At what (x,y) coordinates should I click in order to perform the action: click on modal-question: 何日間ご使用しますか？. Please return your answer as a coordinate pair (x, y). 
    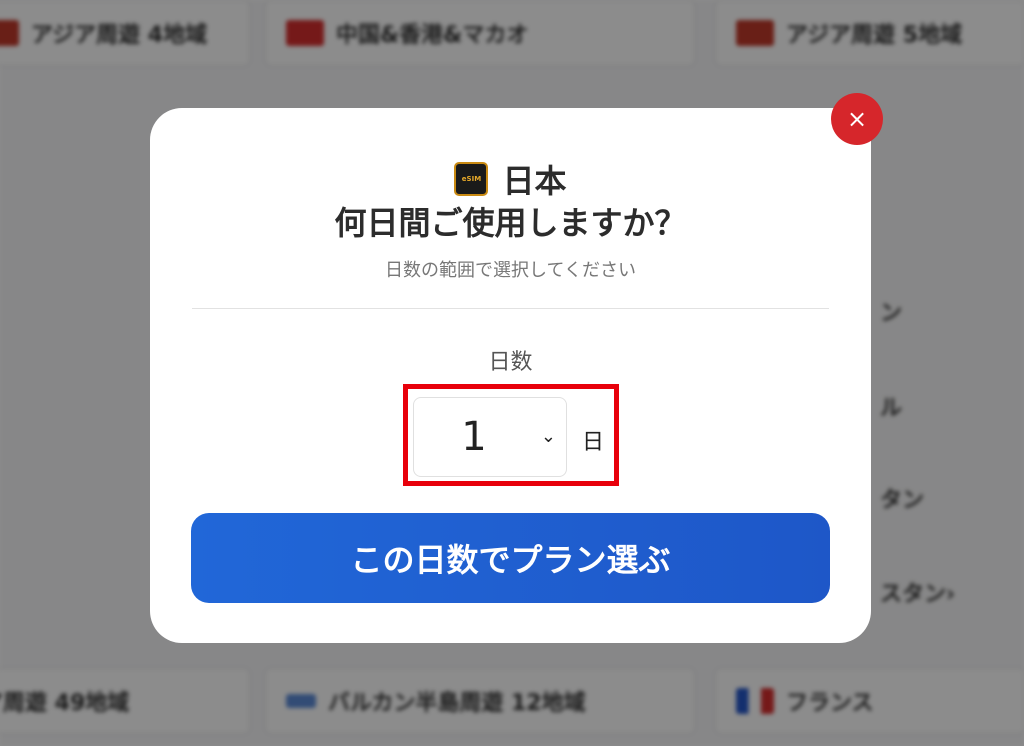
    Looking at the image, I should click on (510, 223).